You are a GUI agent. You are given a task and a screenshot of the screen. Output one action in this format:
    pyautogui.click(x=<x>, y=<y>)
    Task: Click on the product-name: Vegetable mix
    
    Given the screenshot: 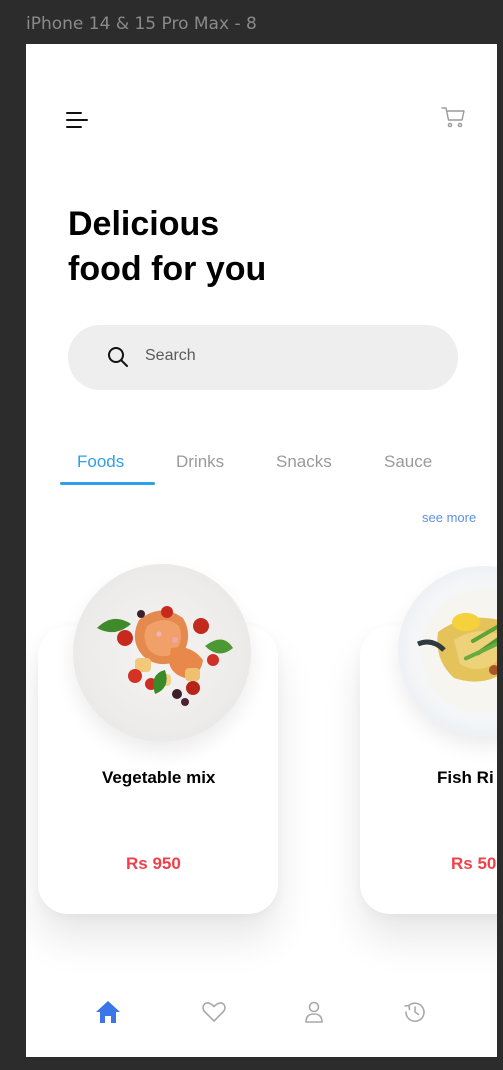 What is the action you would take?
    pyautogui.click(x=159, y=777)
    